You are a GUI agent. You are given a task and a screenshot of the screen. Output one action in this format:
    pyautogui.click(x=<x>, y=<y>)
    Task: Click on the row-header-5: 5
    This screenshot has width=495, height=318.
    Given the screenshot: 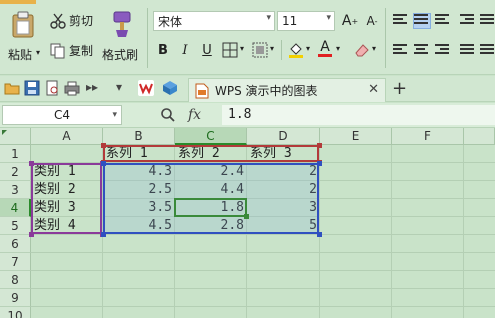 What is the action you would take?
    pyautogui.click(x=15, y=226)
    